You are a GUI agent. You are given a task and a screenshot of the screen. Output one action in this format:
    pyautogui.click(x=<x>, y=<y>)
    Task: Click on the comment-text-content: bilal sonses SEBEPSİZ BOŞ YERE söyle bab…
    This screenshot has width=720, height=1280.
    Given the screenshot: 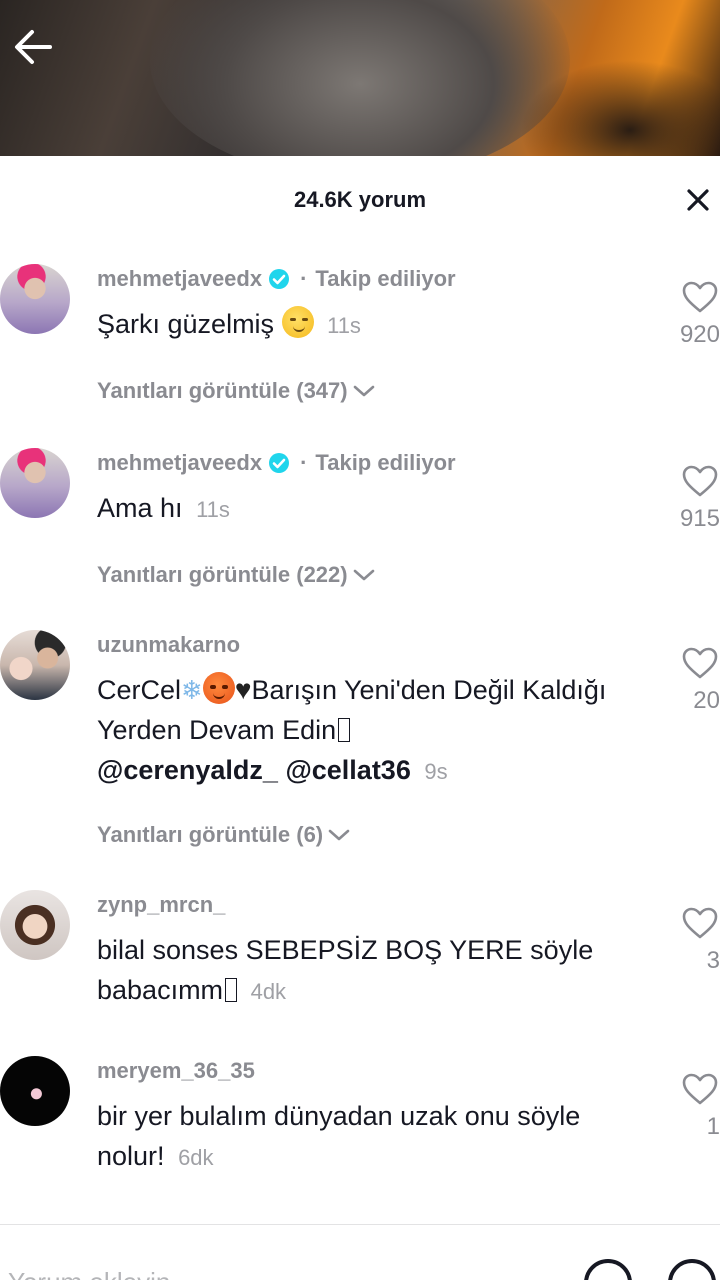 What is the action you would take?
    pyautogui.click(x=345, y=970)
    